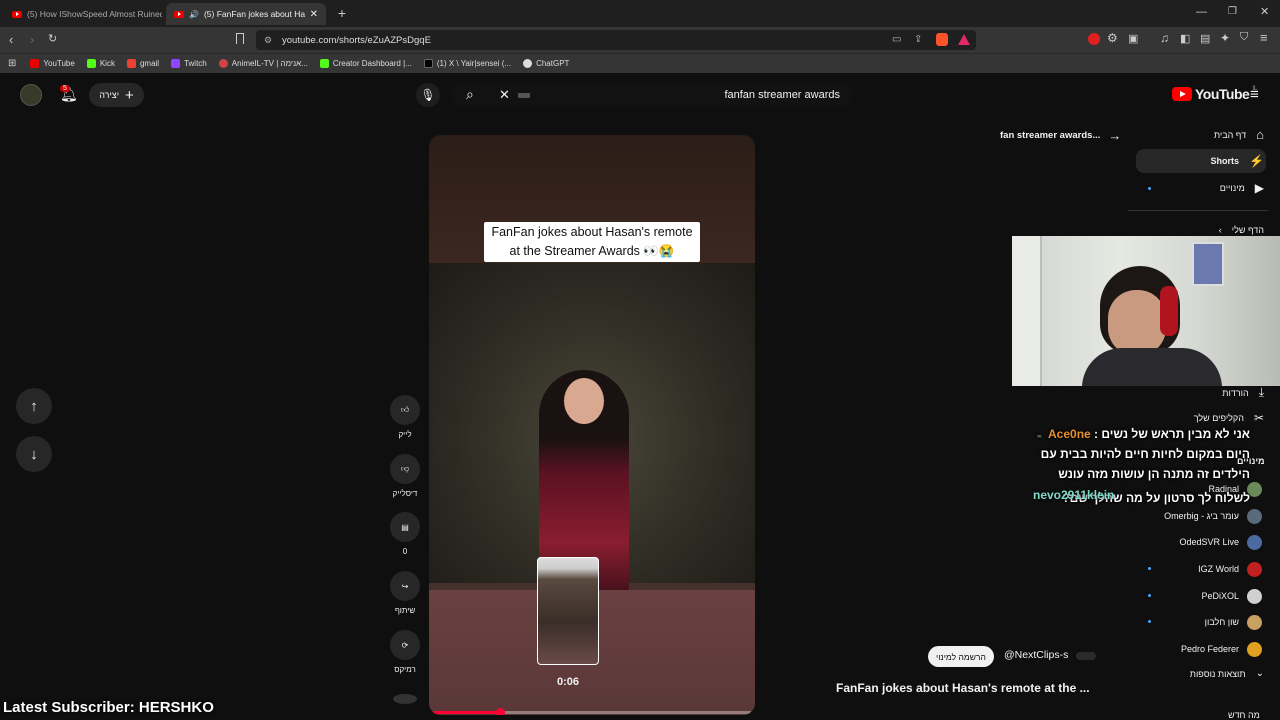 This screenshot has width=1280, height=720. Describe the element at coordinates (254, 14) in the screenshot. I see `tab-title: (5) FanFan jokes about Hasan's` at that location.